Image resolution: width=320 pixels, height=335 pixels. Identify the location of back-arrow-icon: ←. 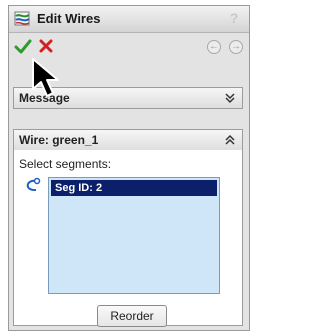
(214, 47).